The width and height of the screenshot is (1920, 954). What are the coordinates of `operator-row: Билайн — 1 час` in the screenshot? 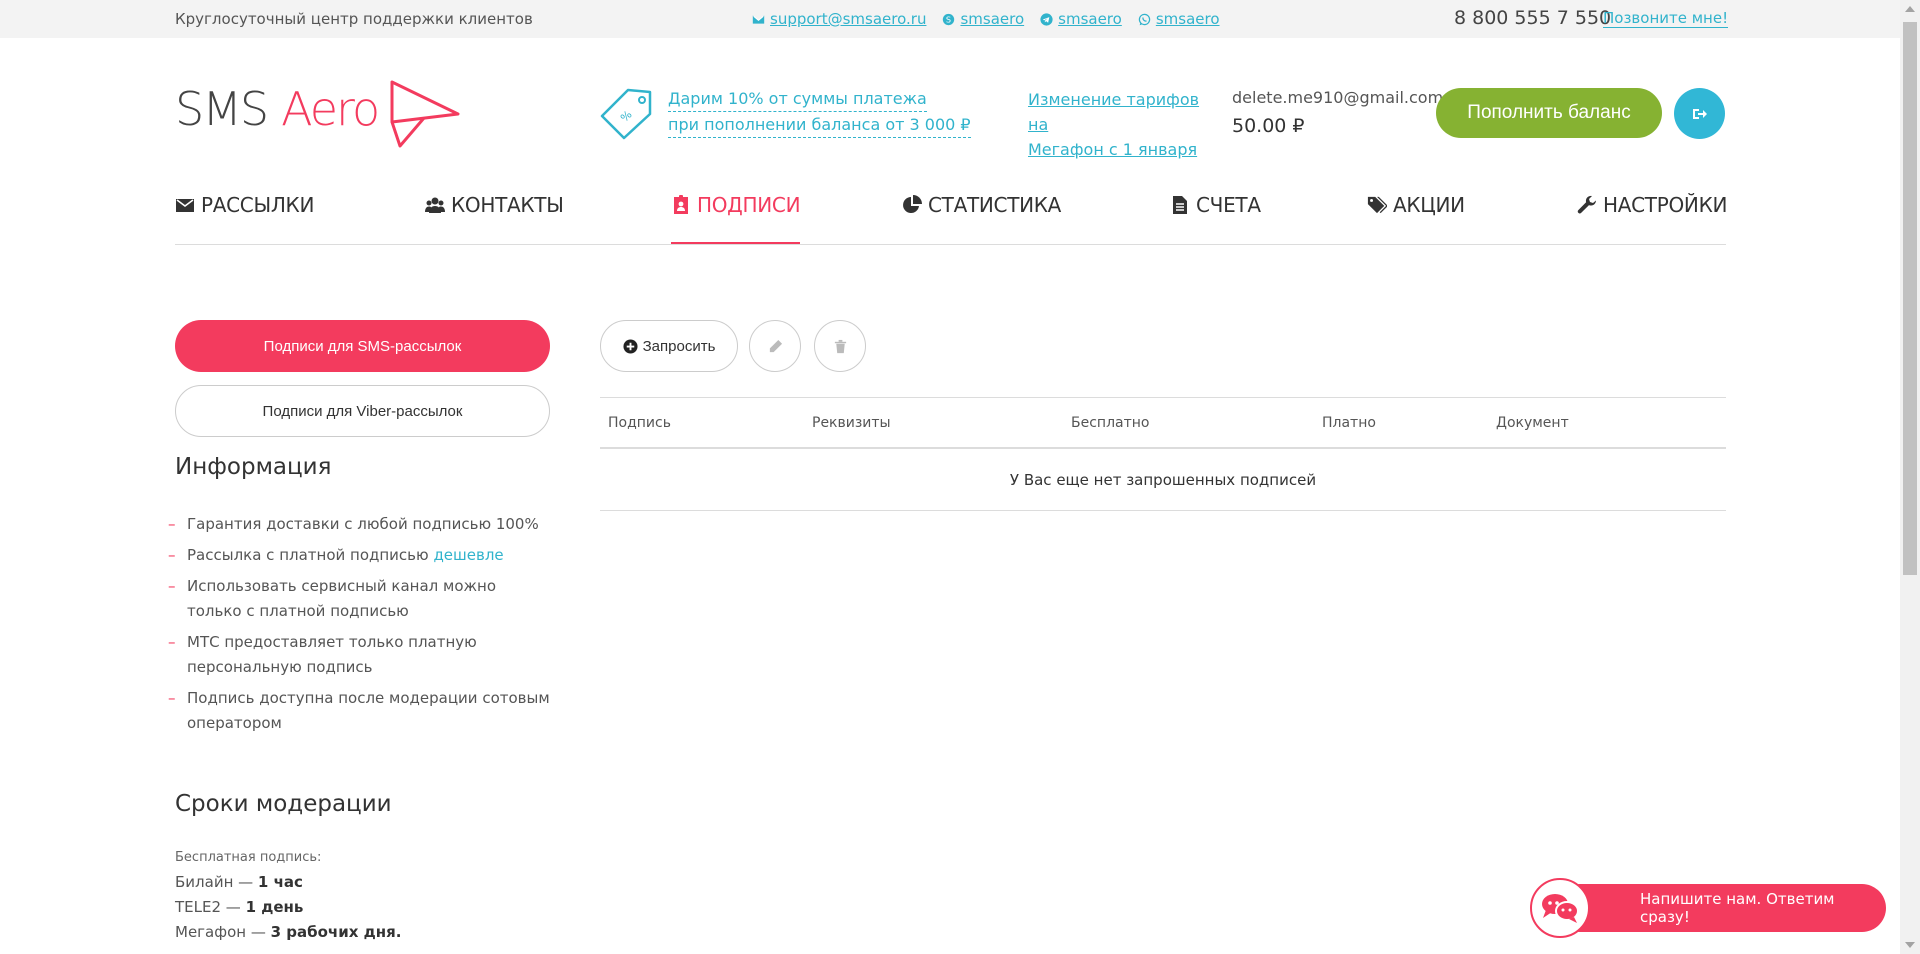 It's located at (288, 882).